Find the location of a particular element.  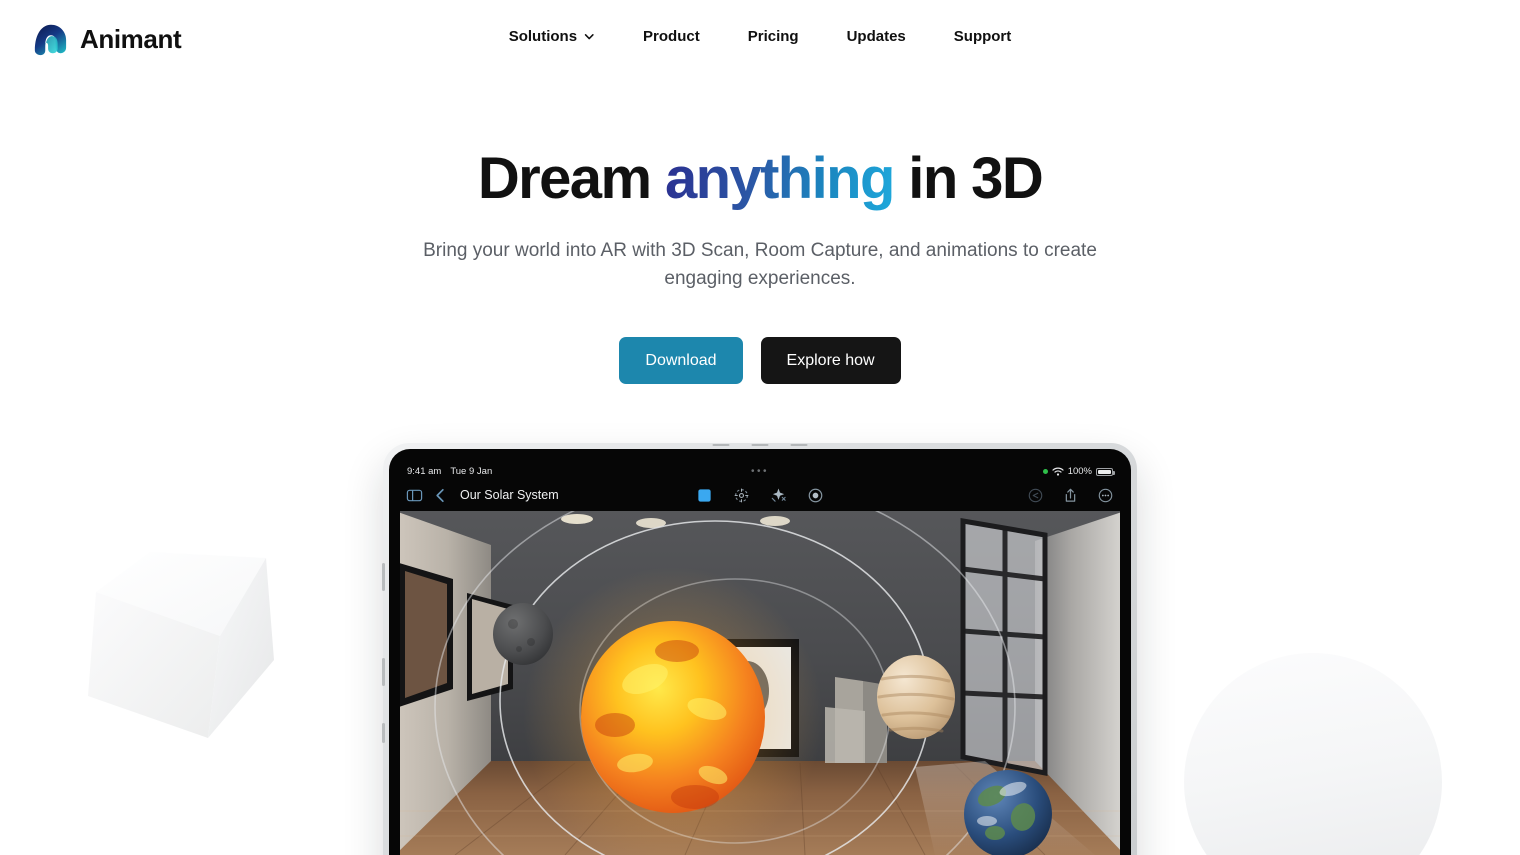

sidebar-toggle-icon is located at coordinates (414, 495).